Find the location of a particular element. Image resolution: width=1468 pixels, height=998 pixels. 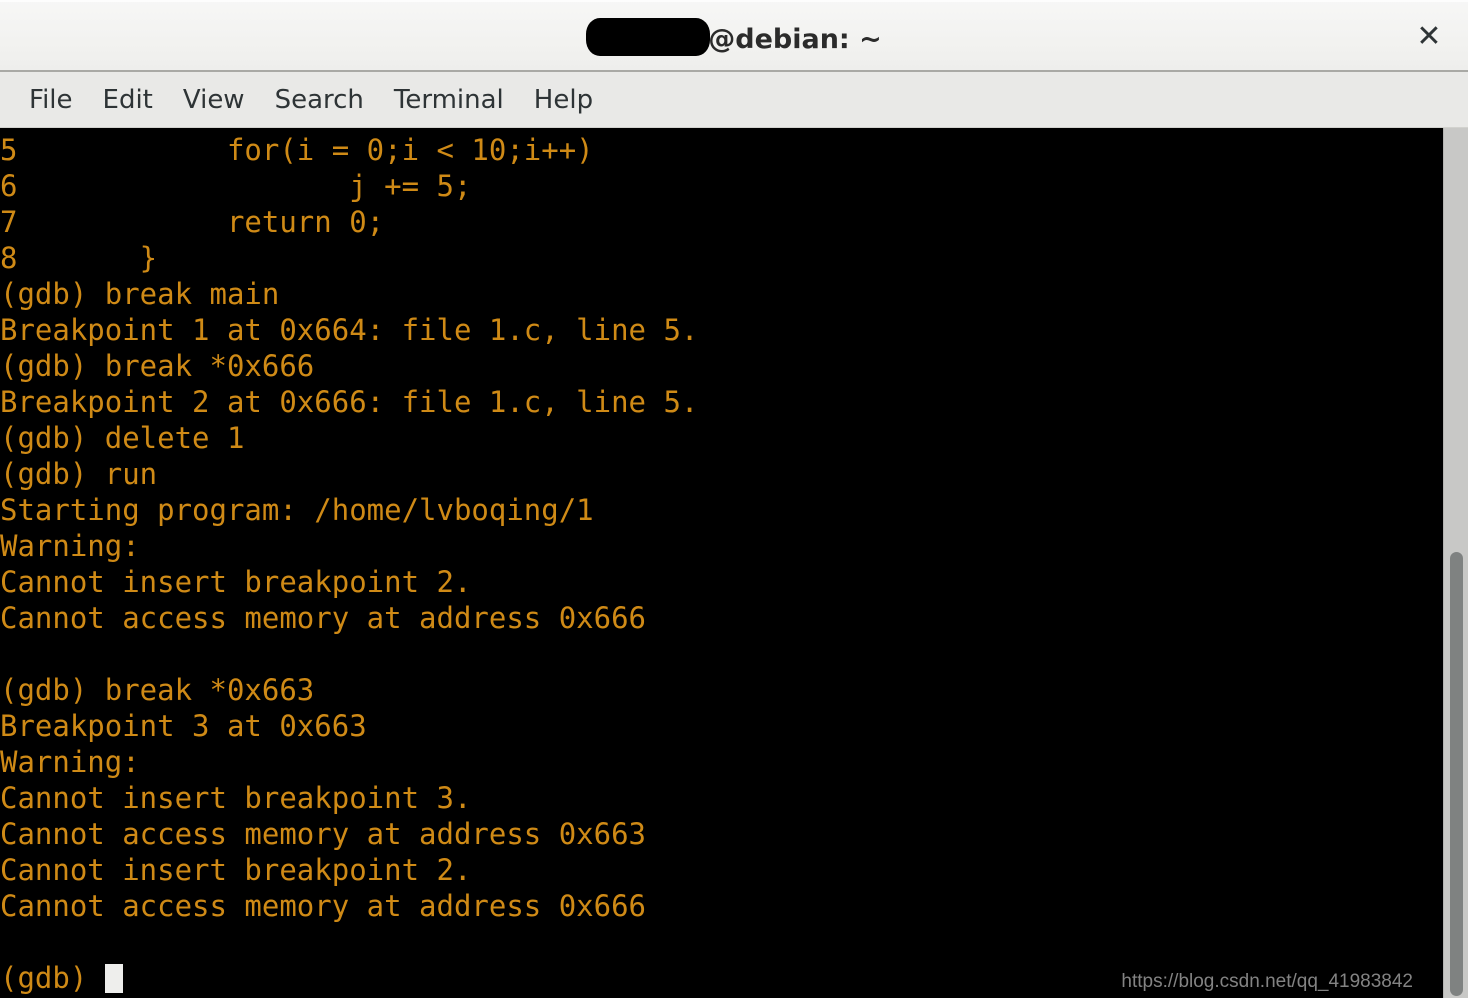

terminal-line: Breakpoint 2 at 0x666: file 1.c, line 5. is located at coordinates (349, 402).